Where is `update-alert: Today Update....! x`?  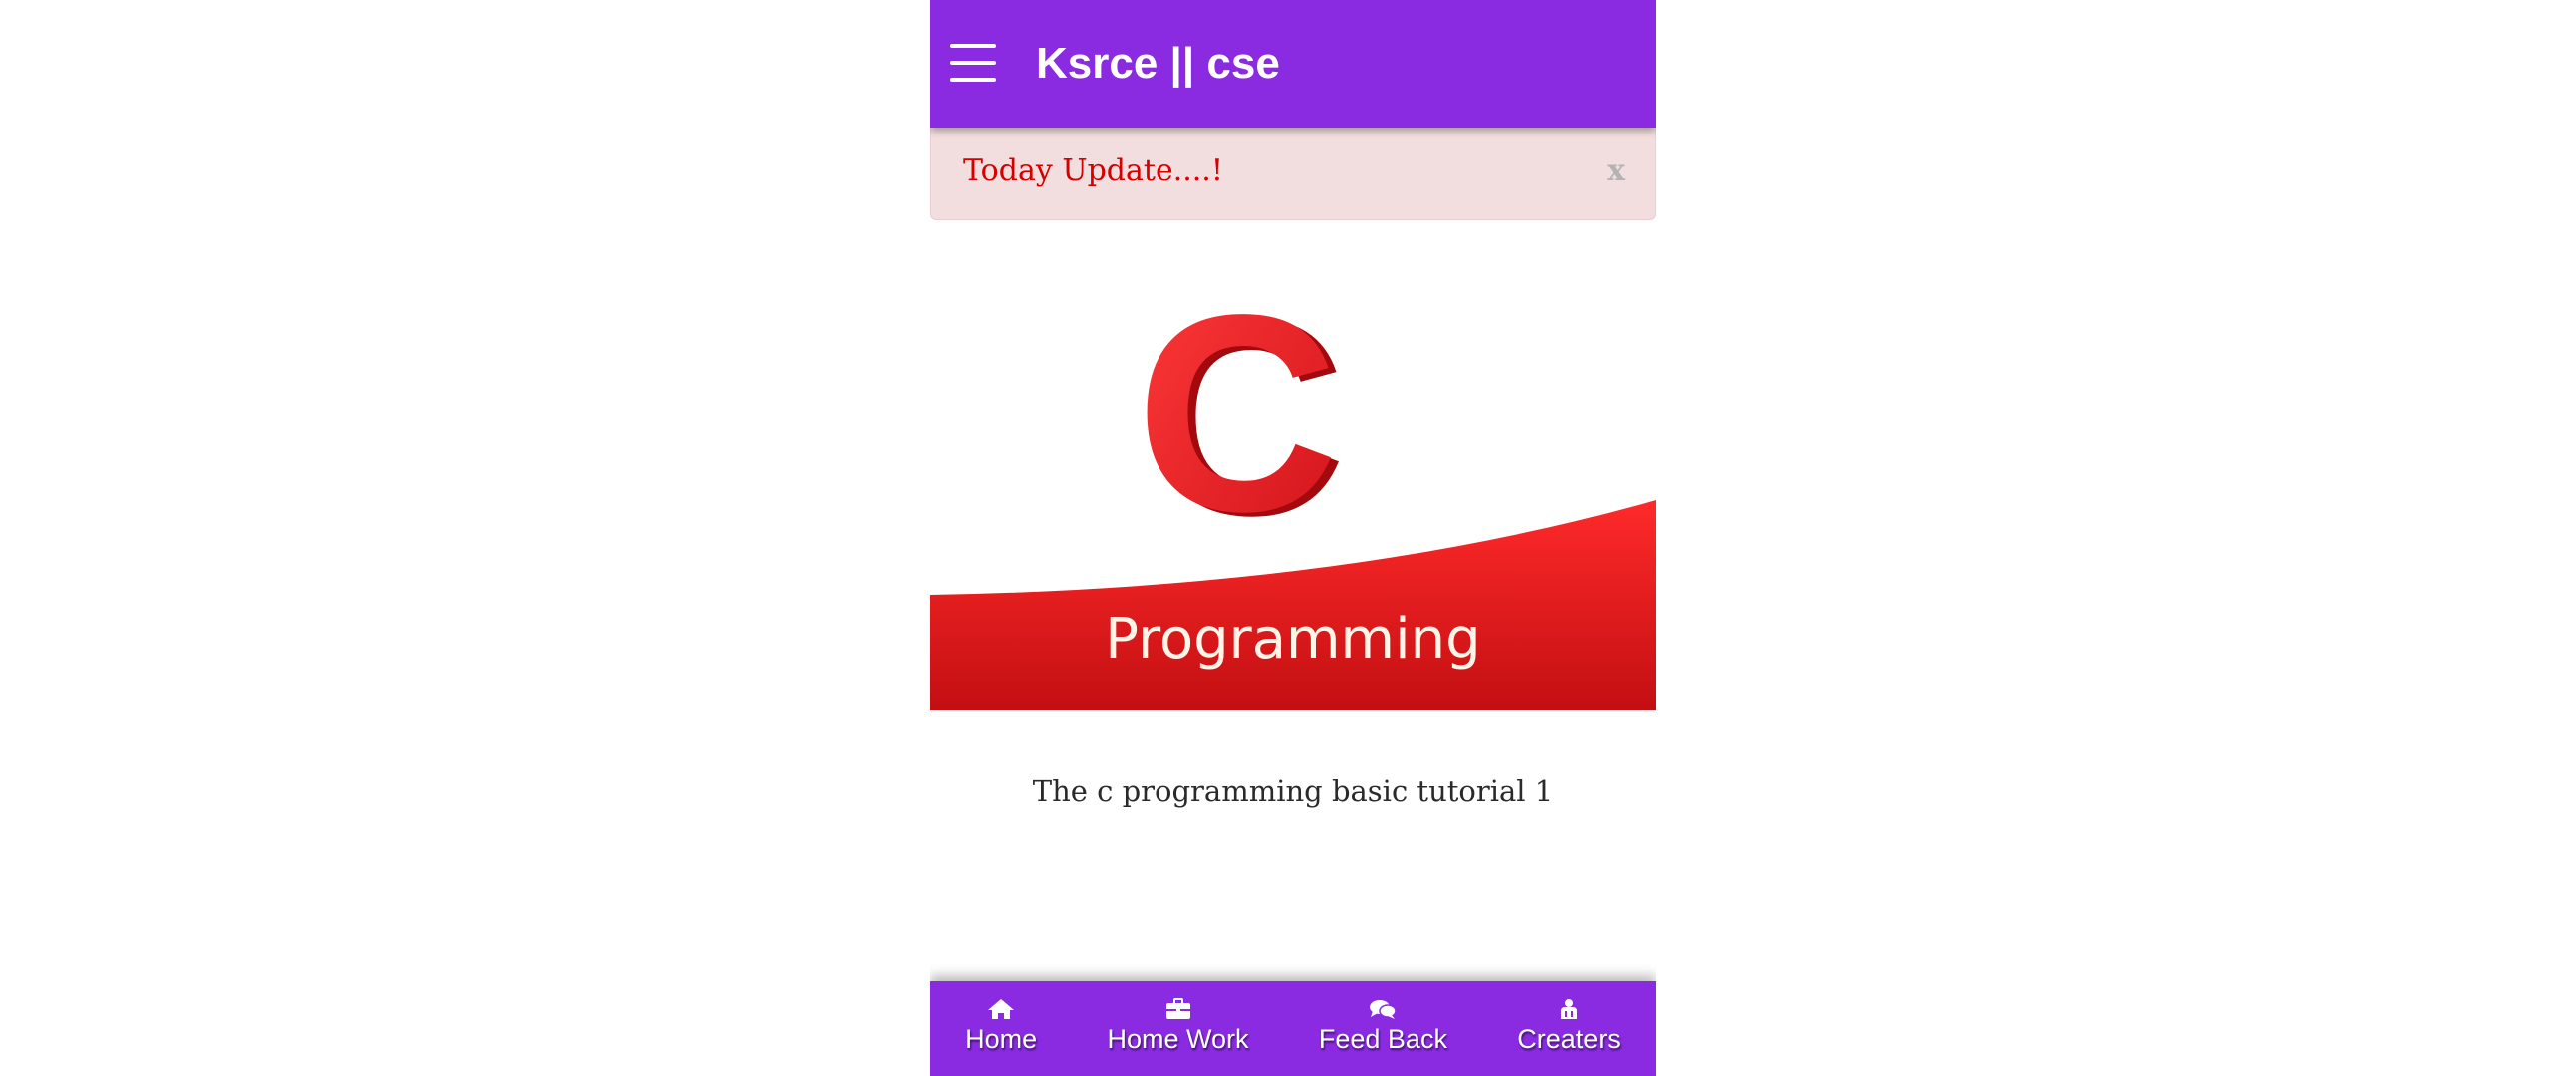
update-alert: Today Update....! x is located at coordinates (1293, 174).